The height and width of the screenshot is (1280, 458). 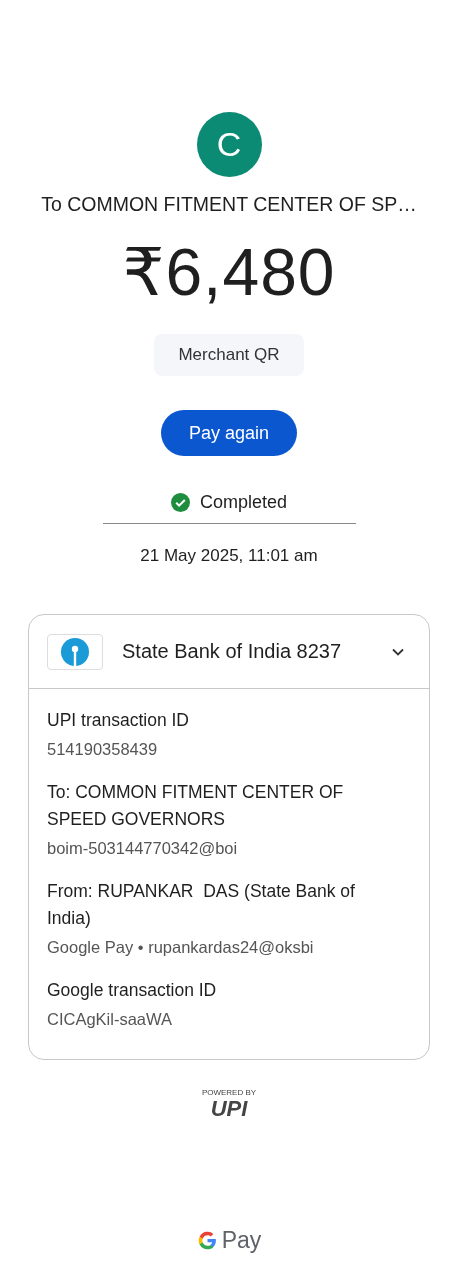 What do you see at coordinates (229, 355) in the screenshot?
I see `payment-type-chip: Merchant QR` at bounding box center [229, 355].